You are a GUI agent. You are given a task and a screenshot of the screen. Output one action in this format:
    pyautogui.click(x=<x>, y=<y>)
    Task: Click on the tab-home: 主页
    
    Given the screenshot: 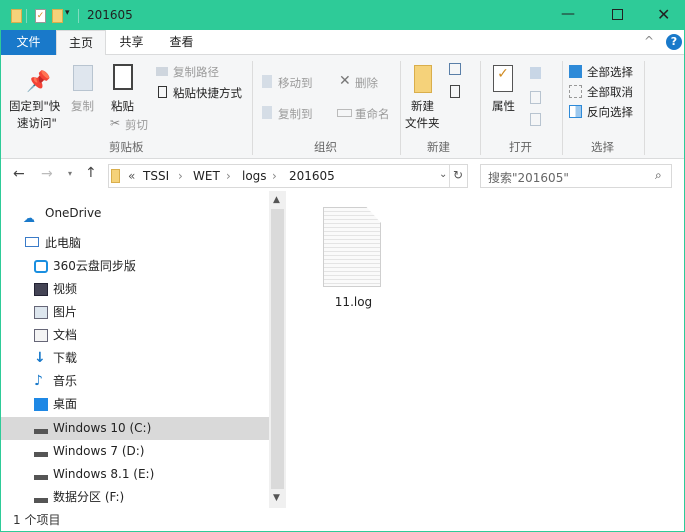 What is the action you would take?
    pyautogui.click(x=81, y=43)
    